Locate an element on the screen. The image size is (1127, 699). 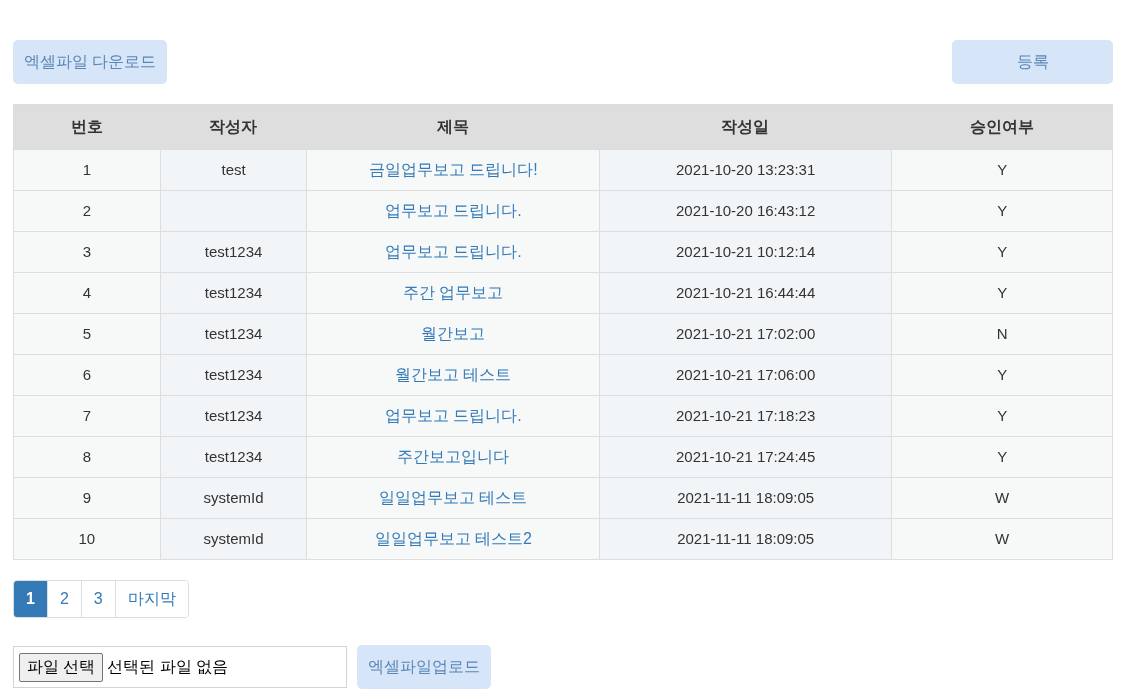
file-input: 파일 선택 선택된 파일 없음 is located at coordinates (180, 667).